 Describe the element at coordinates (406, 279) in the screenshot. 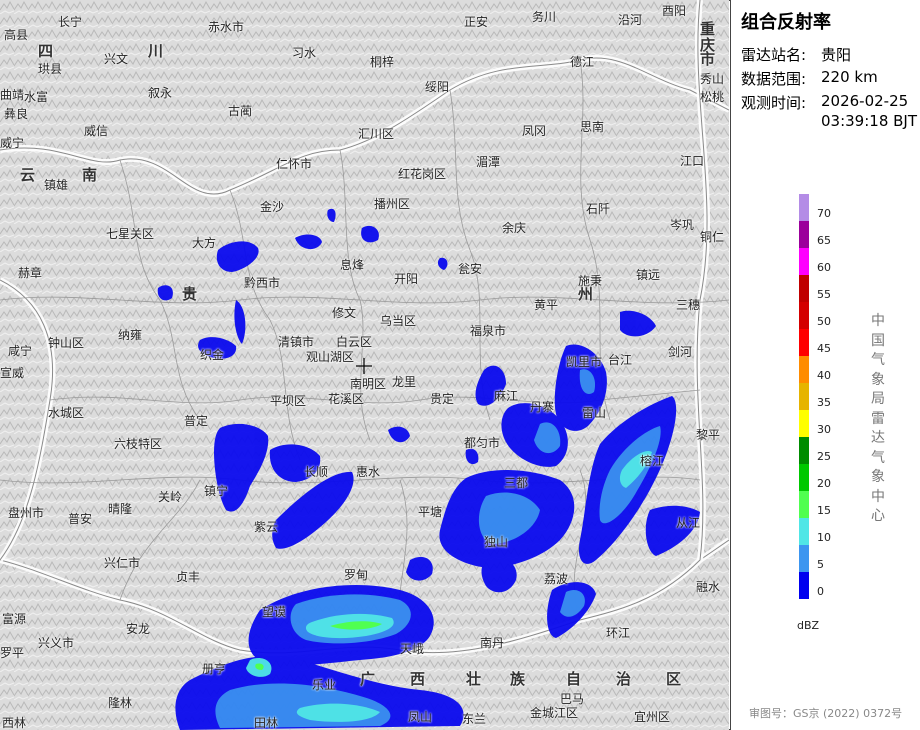

I see `city-label: 开阳` at that location.